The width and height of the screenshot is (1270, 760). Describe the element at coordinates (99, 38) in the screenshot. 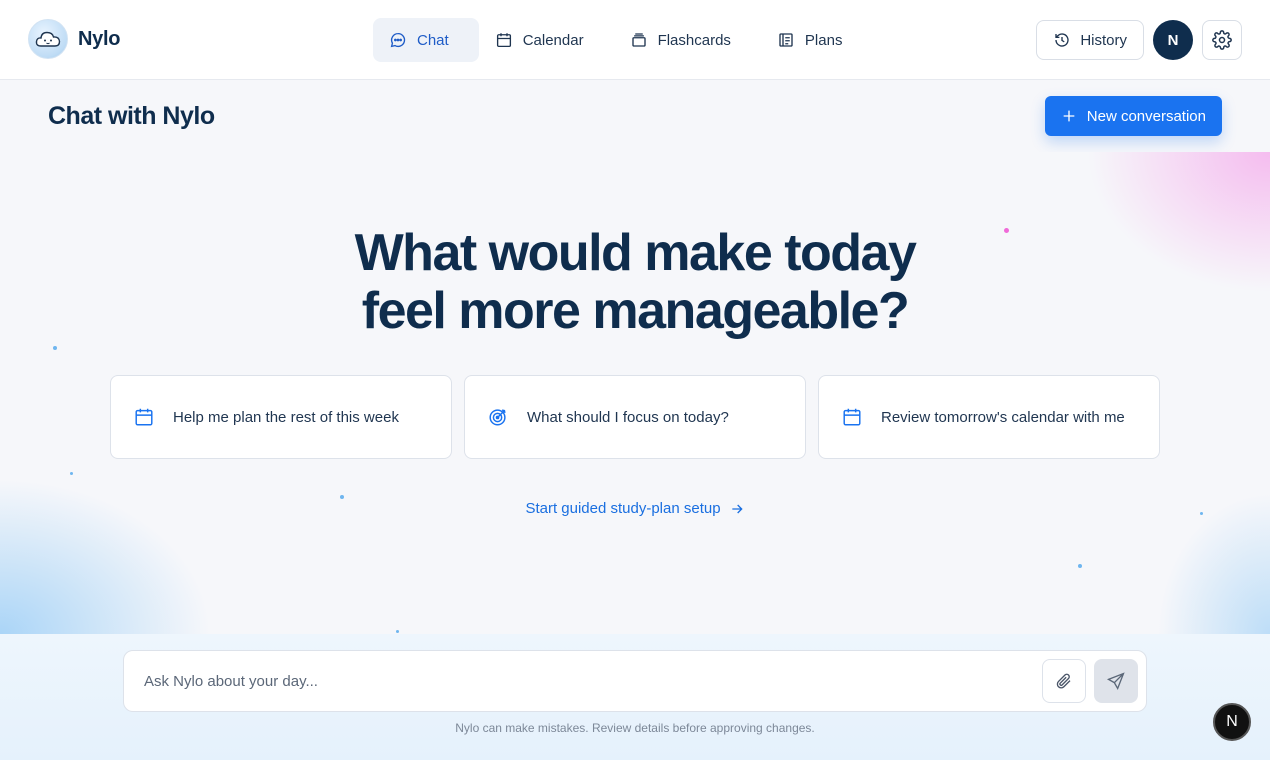

I see `brand-name: Nylo` at that location.